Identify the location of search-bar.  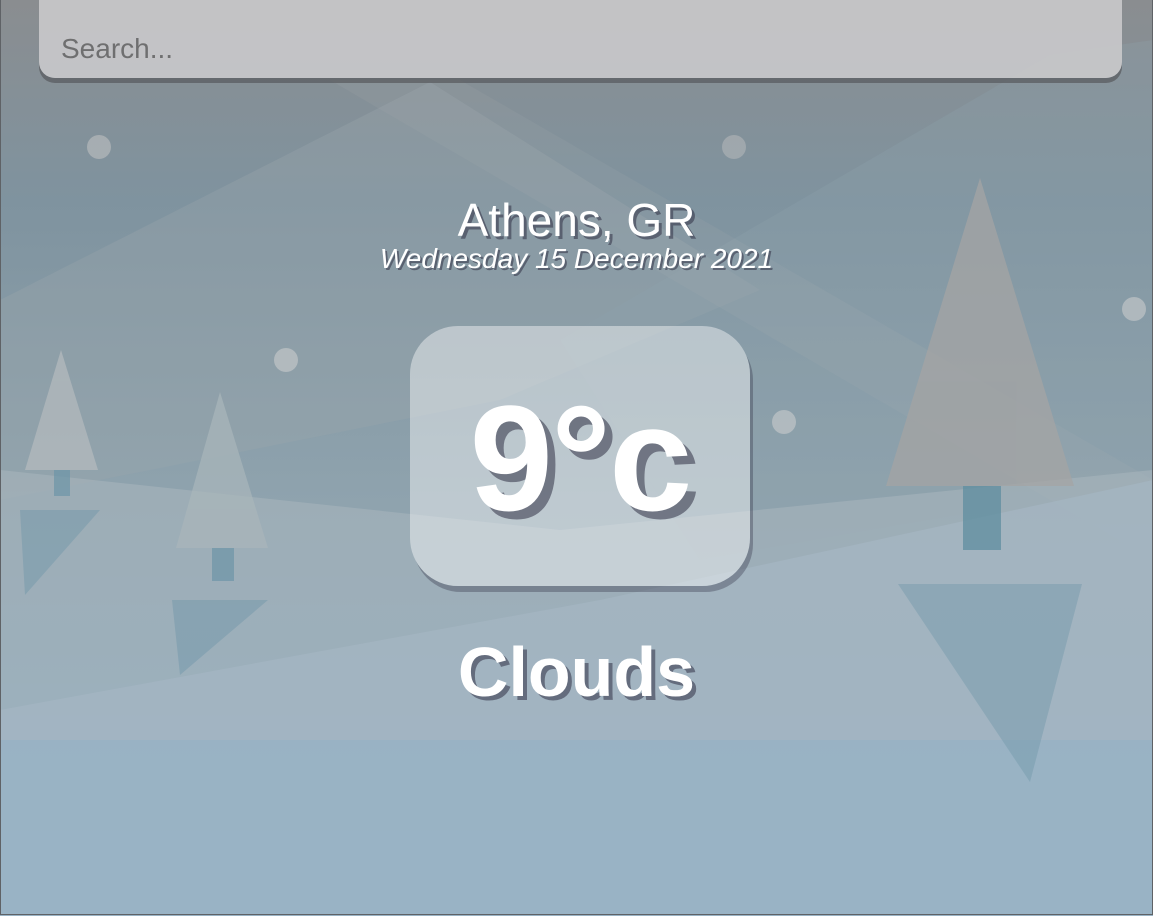
(580, 39).